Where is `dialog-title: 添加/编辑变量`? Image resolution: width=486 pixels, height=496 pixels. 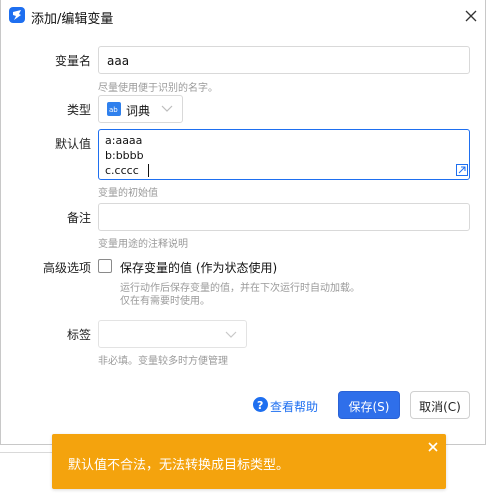
dialog-title: 添加/编辑变量 is located at coordinates (72, 19).